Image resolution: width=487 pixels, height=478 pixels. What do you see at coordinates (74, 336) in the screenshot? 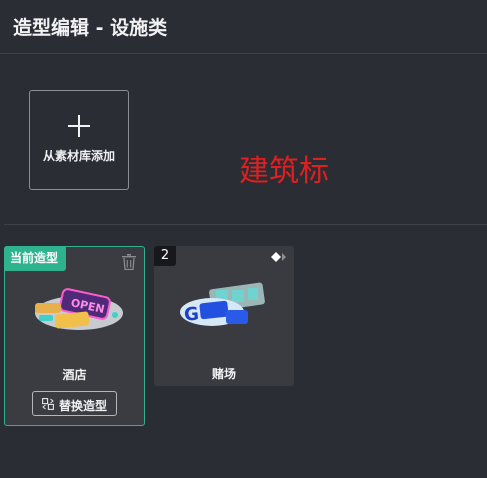
I see `model-card-hotel: 当前造型 OPEN 酒店 替换造型` at bounding box center [74, 336].